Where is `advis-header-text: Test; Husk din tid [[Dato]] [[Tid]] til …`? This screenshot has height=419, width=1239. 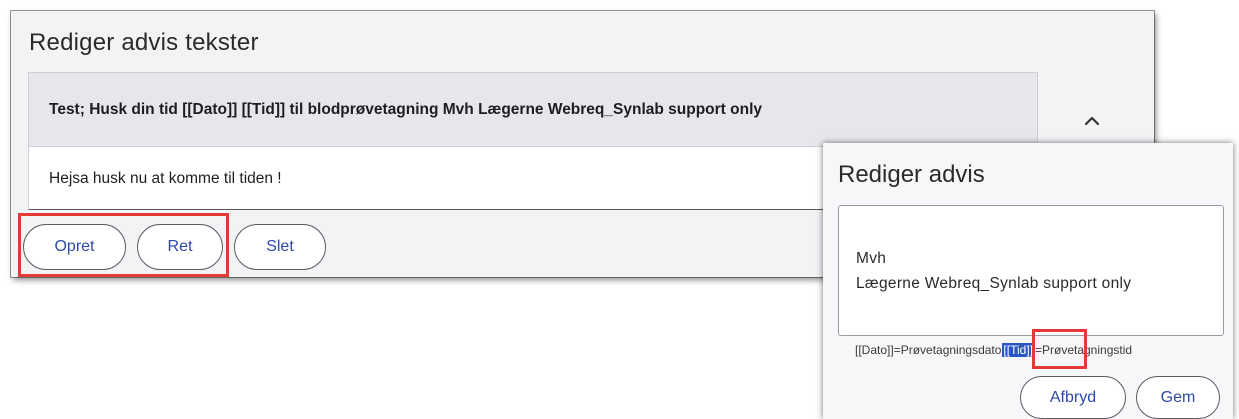
advis-header-text: Test; Husk din tid [[Dato]] [[Tid]] til … is located at coordinates (405, 109).